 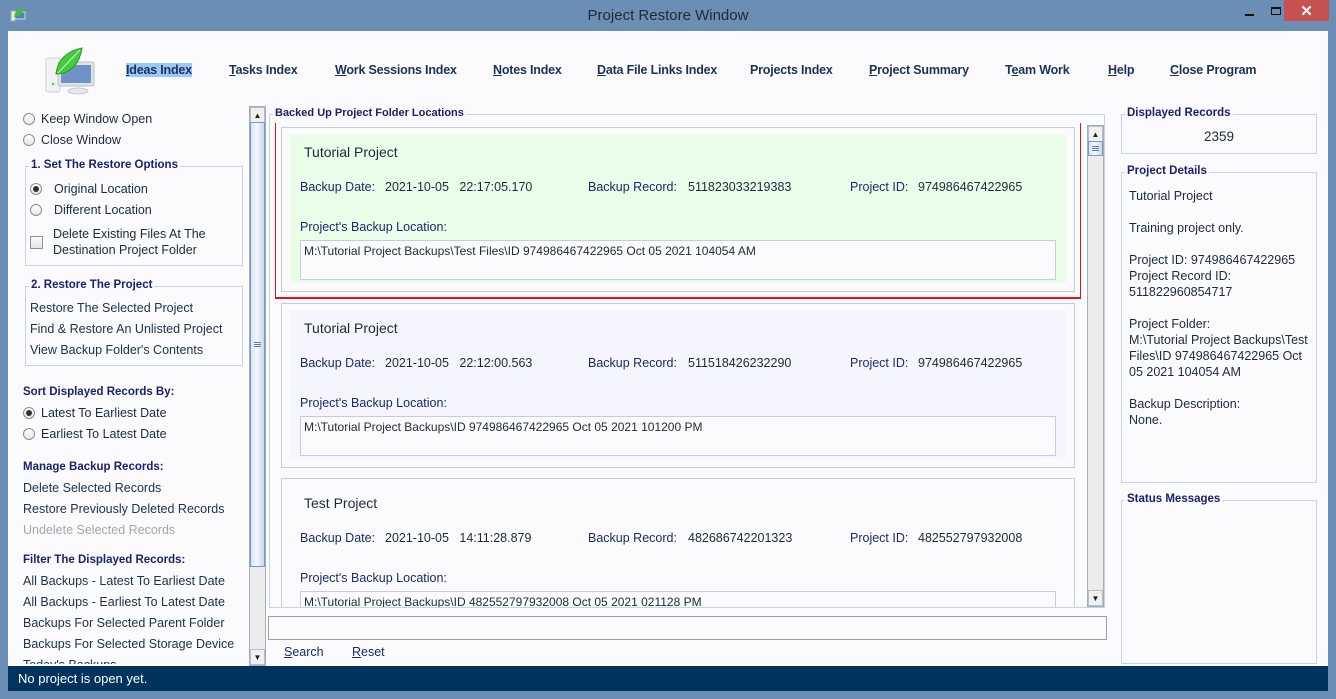 What do you see at coordinates (304, 652) in the screenshot?
I see `search-button: Search` at bounding box center [304, 652].